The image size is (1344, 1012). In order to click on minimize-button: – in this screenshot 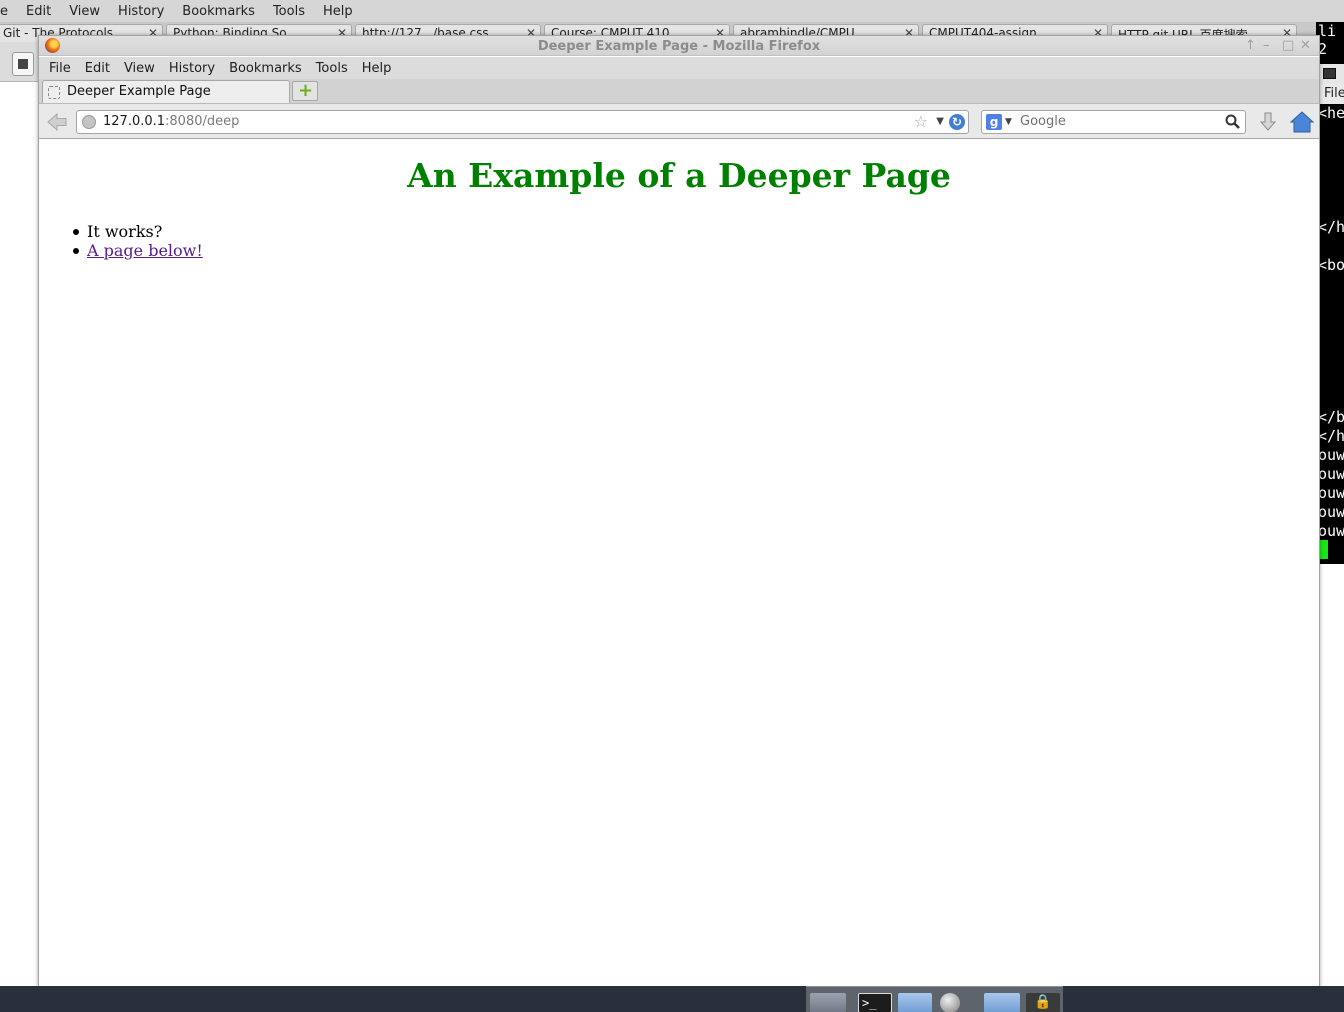, I will do `click(1266, 45)`.